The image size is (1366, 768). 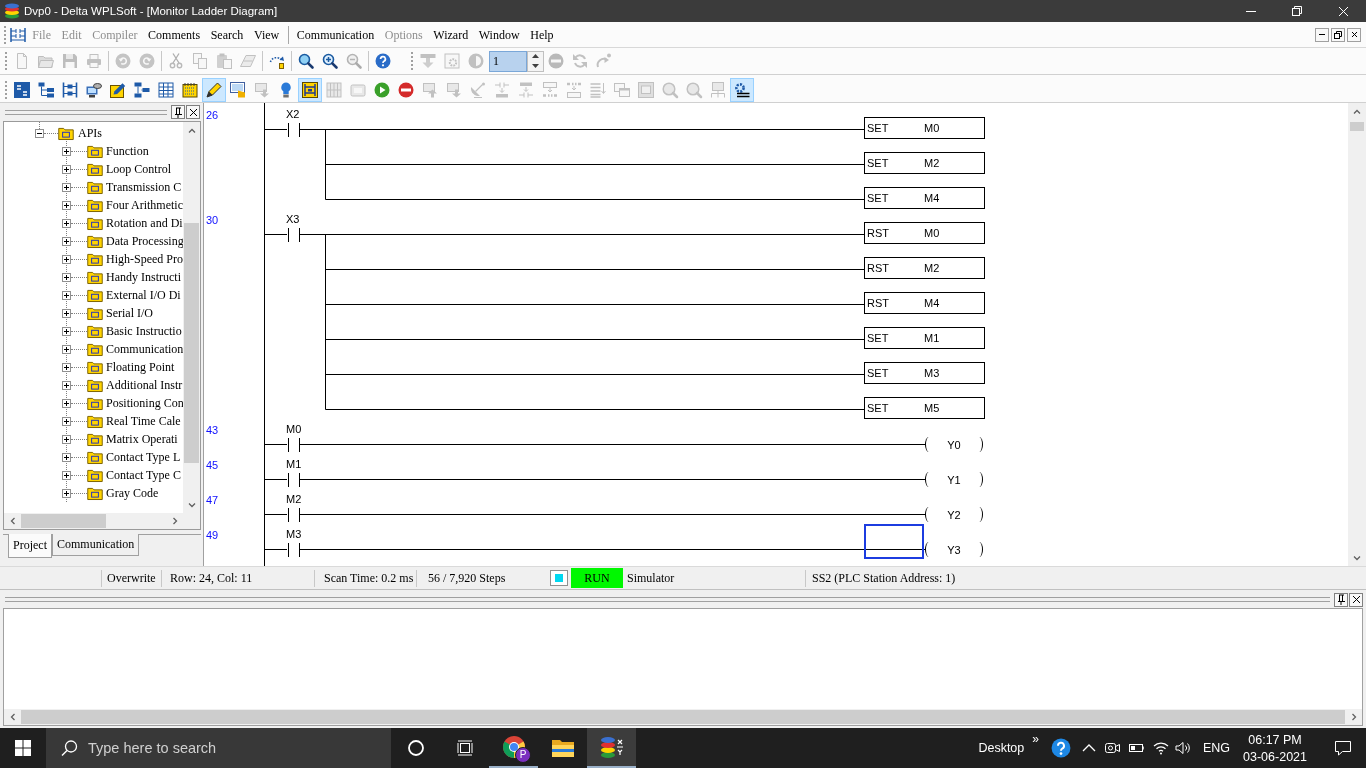 What do you see at coordinates (932, 373) in the screenshot?
I see `operand: M3` at bounding box center [932, 373].